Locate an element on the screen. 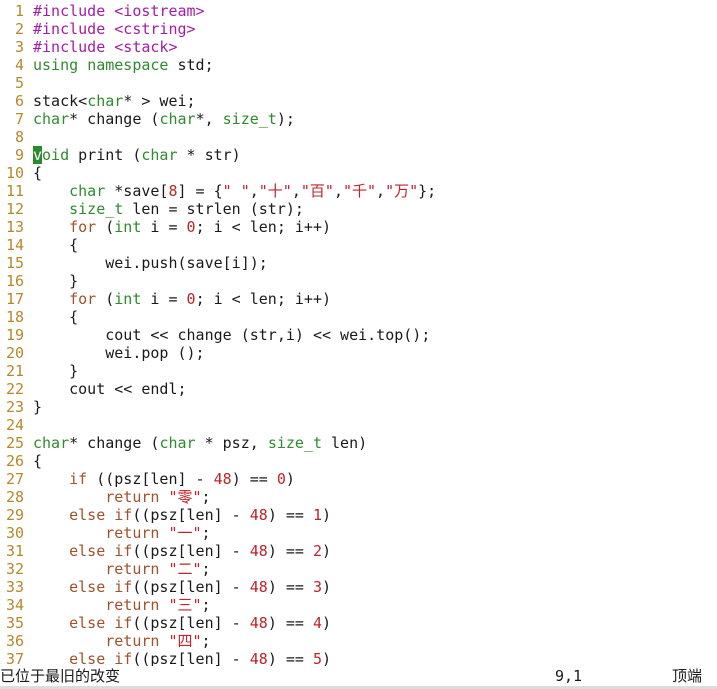 The width and height of the screenshot is (717, 689). status-message: 已位于最旧的改变 is located at coordinates (60, 676).